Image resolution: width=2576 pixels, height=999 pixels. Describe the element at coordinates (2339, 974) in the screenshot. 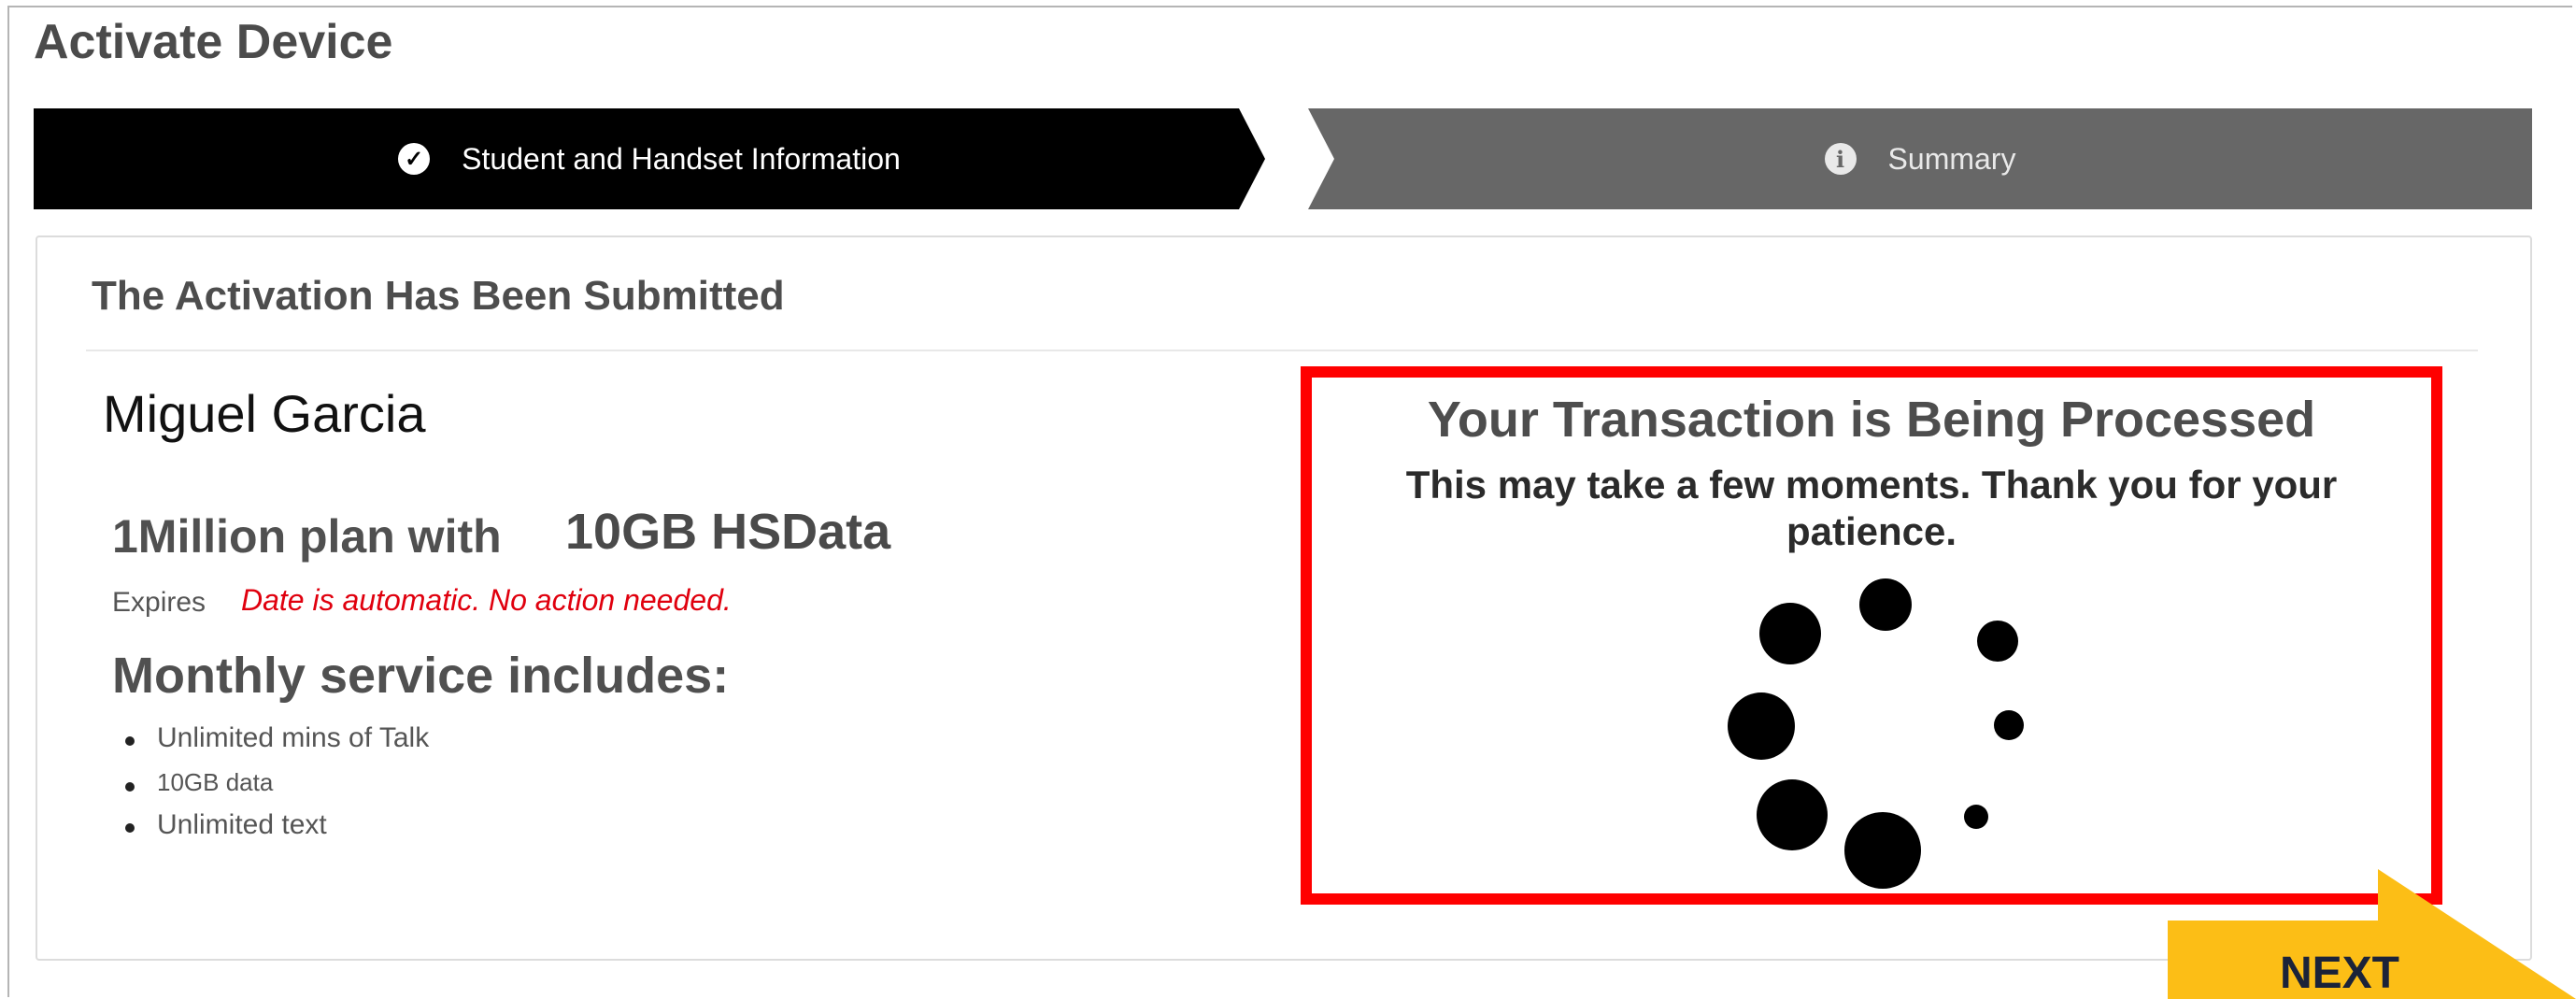

I see `next-button-label: NEXT` at that location.